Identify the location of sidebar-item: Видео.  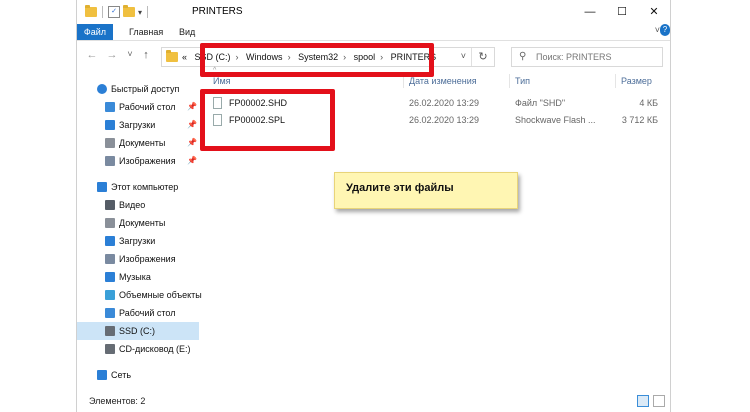
(138, 205).